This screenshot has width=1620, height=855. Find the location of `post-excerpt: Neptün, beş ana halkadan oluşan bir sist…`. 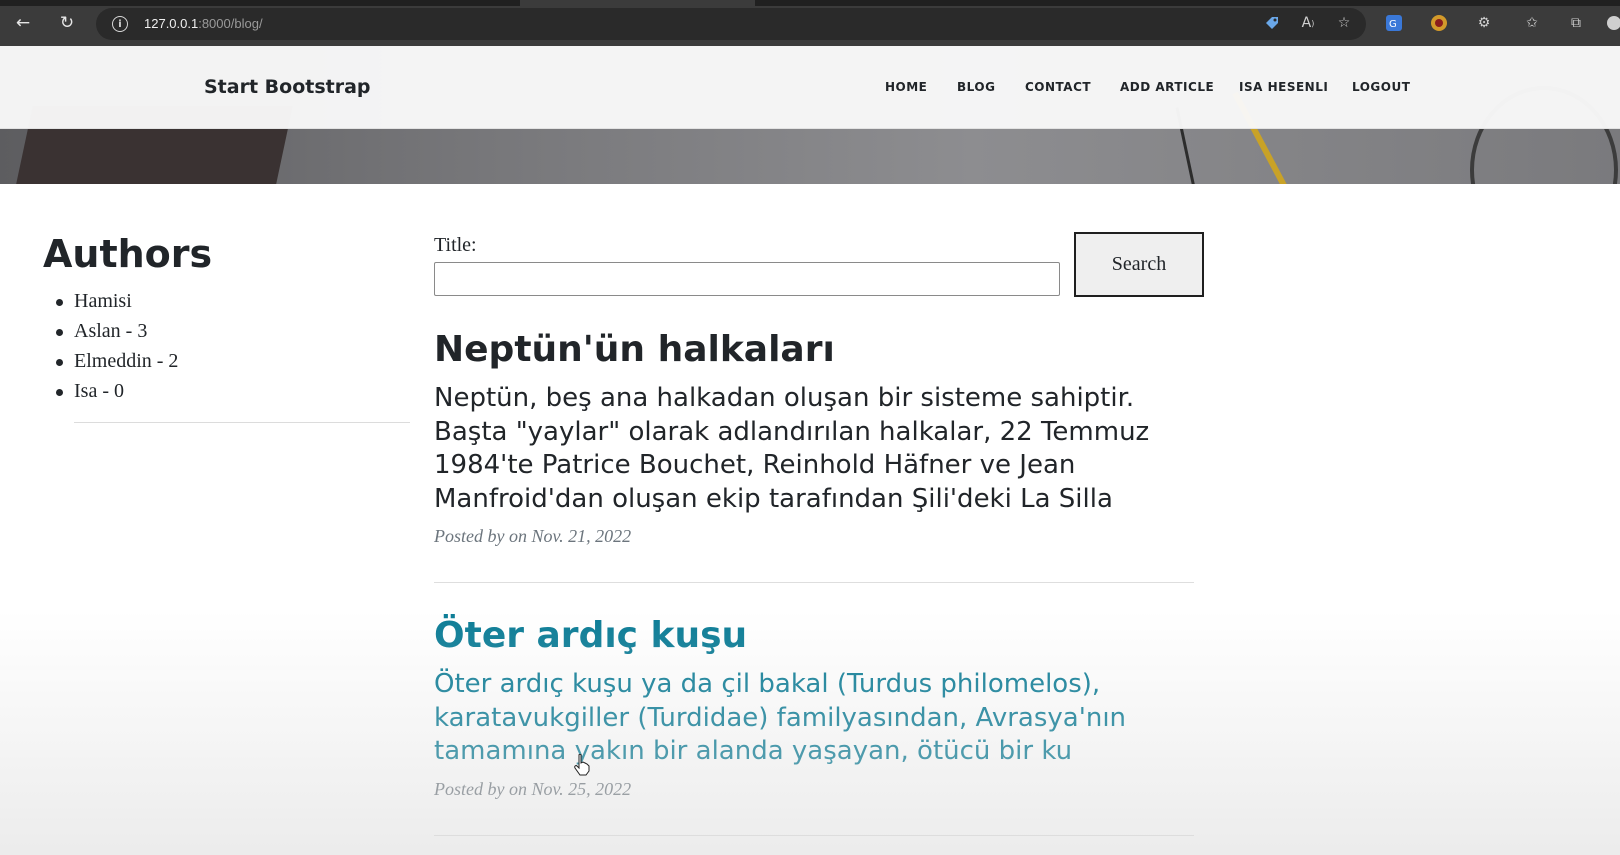

post-excerpt: Neptün, beş ana halkadan oluşan bir sist… is located at coordinates (814, 449).